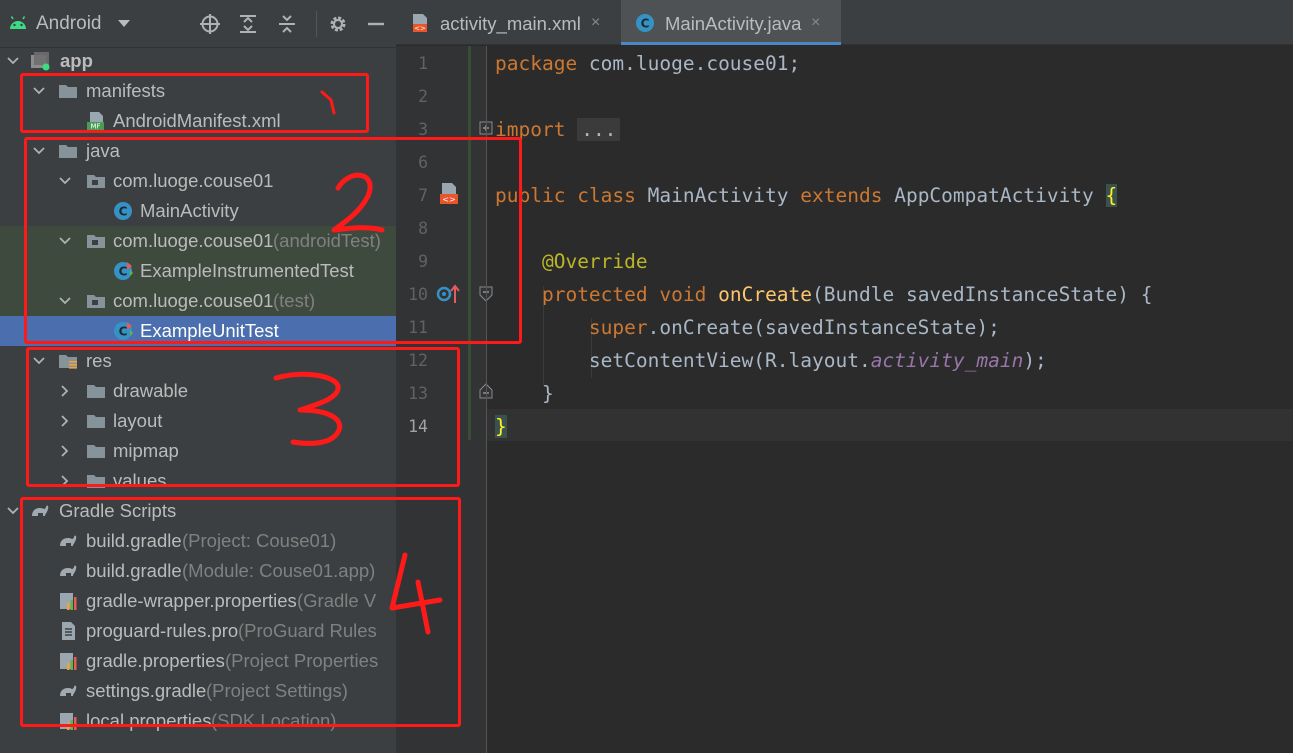 The width and height of the screenshot is (1293, 753). What do you see at coordinates (198, 511) in the screenshot?
I see `tree-item: Gradle Scripts` at bounding box center [198, 511].